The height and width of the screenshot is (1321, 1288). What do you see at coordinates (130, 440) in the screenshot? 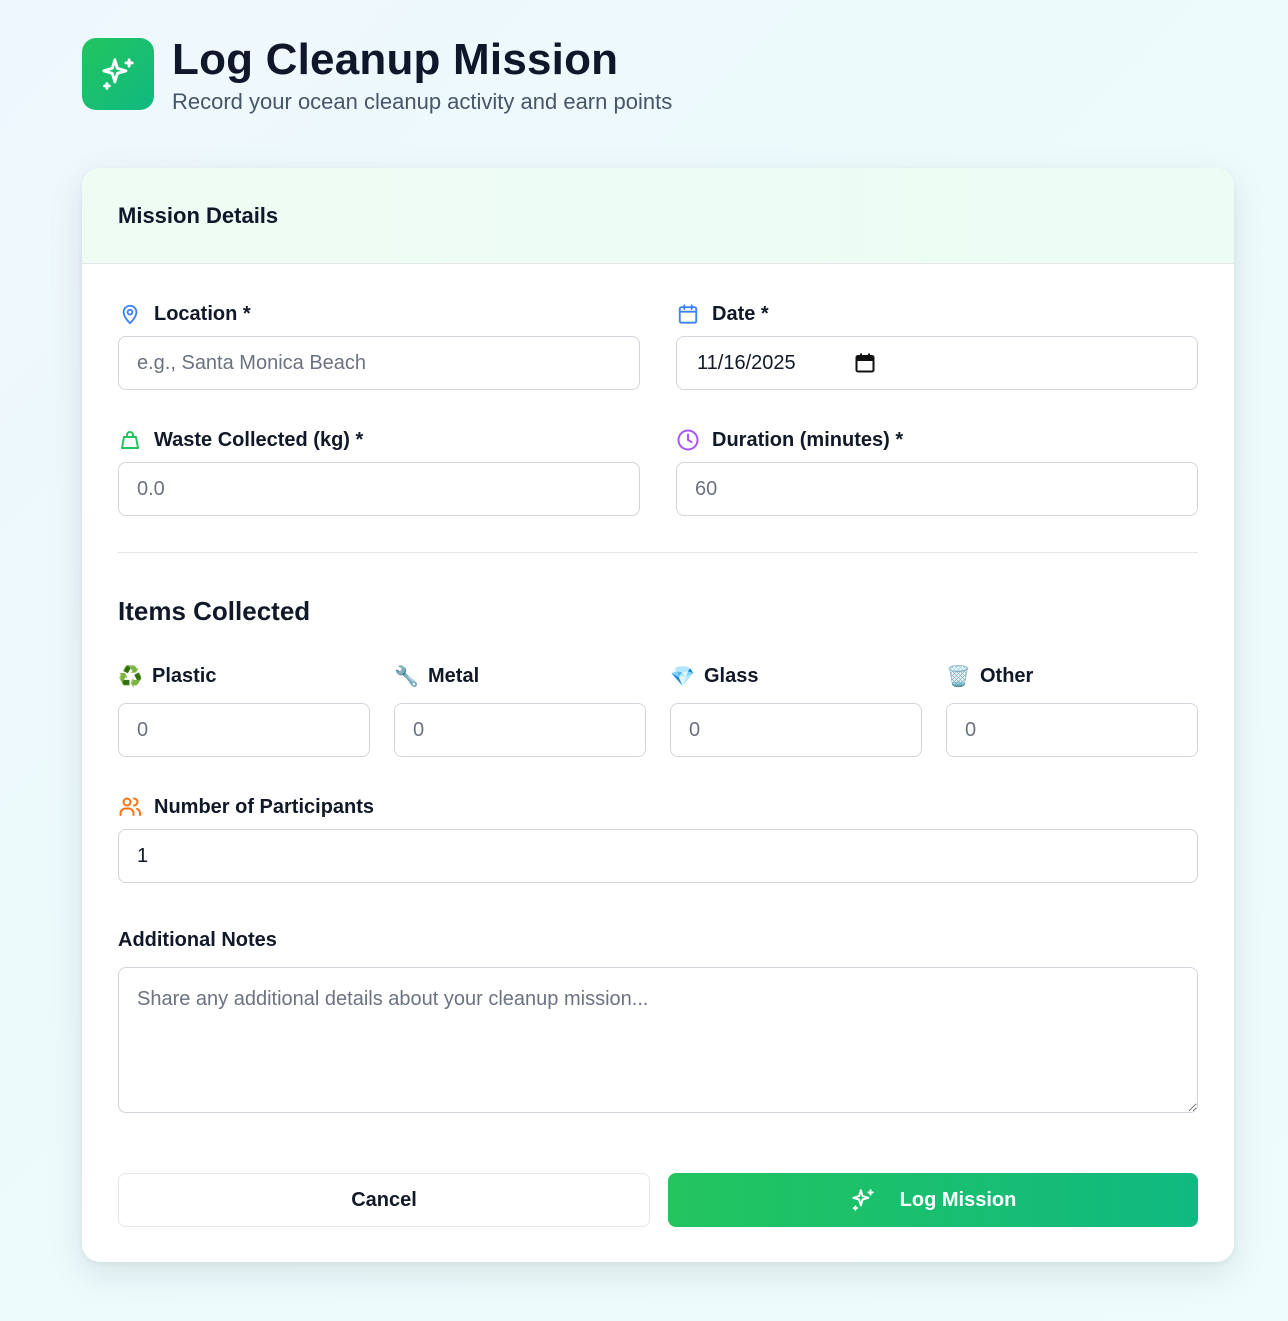
I see `shopping-bag-icon` at bounding box center [130, 440].